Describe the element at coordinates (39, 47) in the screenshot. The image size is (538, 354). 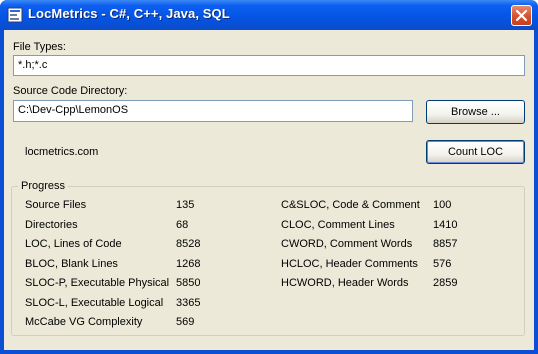
I see `file-types-label: File Types:` at that location.